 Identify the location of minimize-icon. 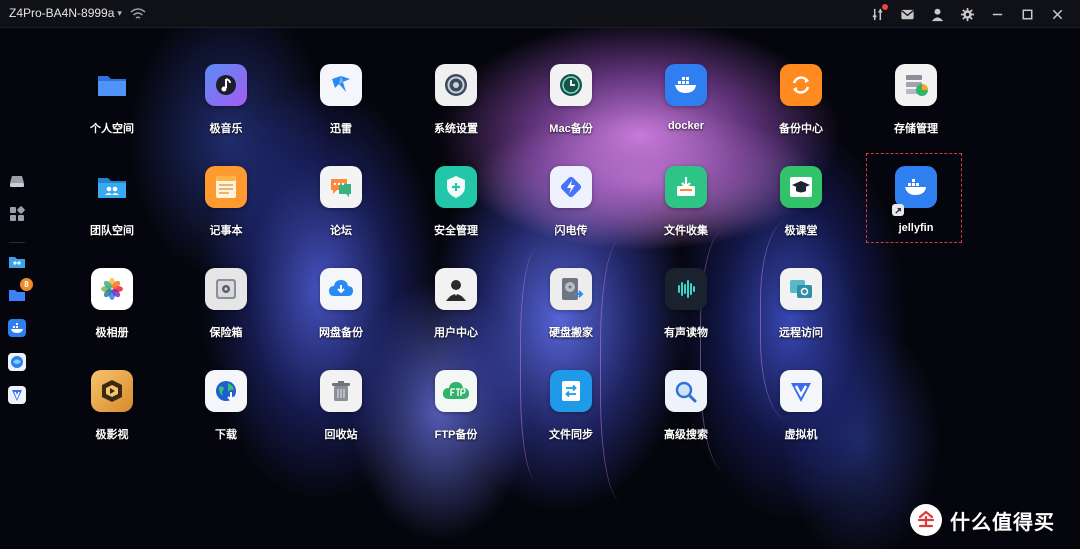
(997, 14).